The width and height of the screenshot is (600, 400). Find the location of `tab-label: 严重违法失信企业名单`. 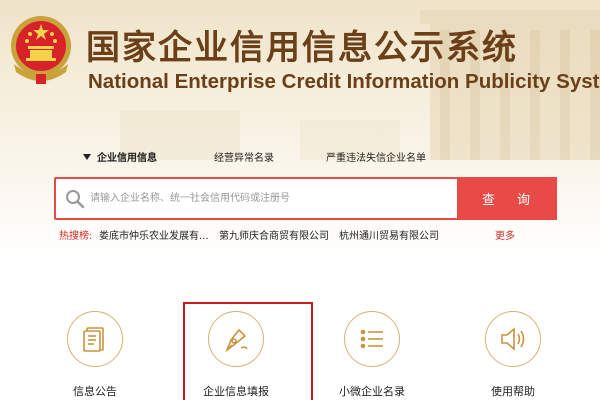

tab-label: 严重违法失信企业名单 is located at coordinates (376, 158).